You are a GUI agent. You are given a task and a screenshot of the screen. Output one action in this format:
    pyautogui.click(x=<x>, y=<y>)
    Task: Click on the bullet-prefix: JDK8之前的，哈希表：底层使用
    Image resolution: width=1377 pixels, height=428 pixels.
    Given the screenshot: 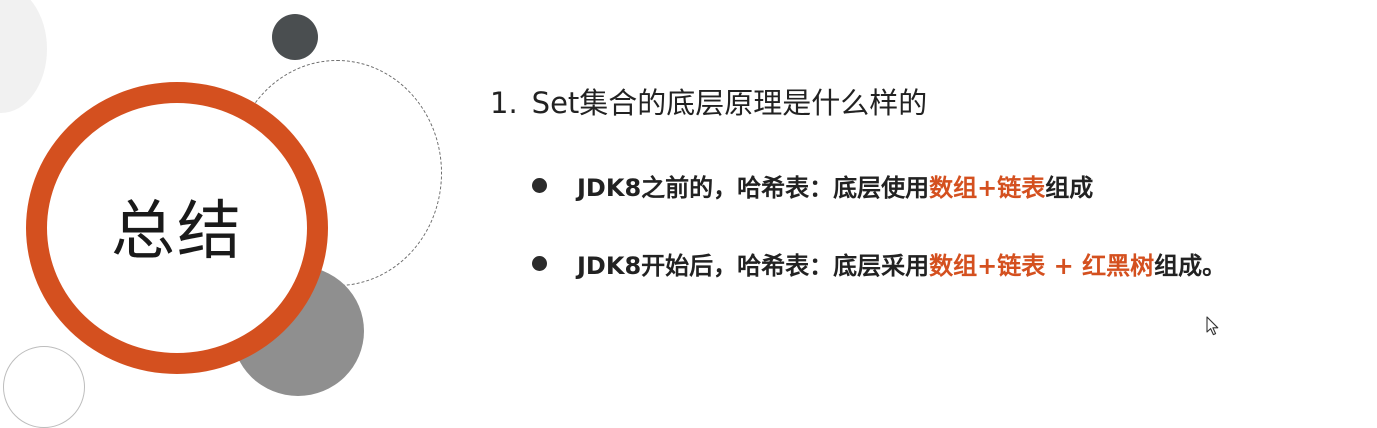 What is the action you would take?
    pyautogui.click(x=753, y=188)
    